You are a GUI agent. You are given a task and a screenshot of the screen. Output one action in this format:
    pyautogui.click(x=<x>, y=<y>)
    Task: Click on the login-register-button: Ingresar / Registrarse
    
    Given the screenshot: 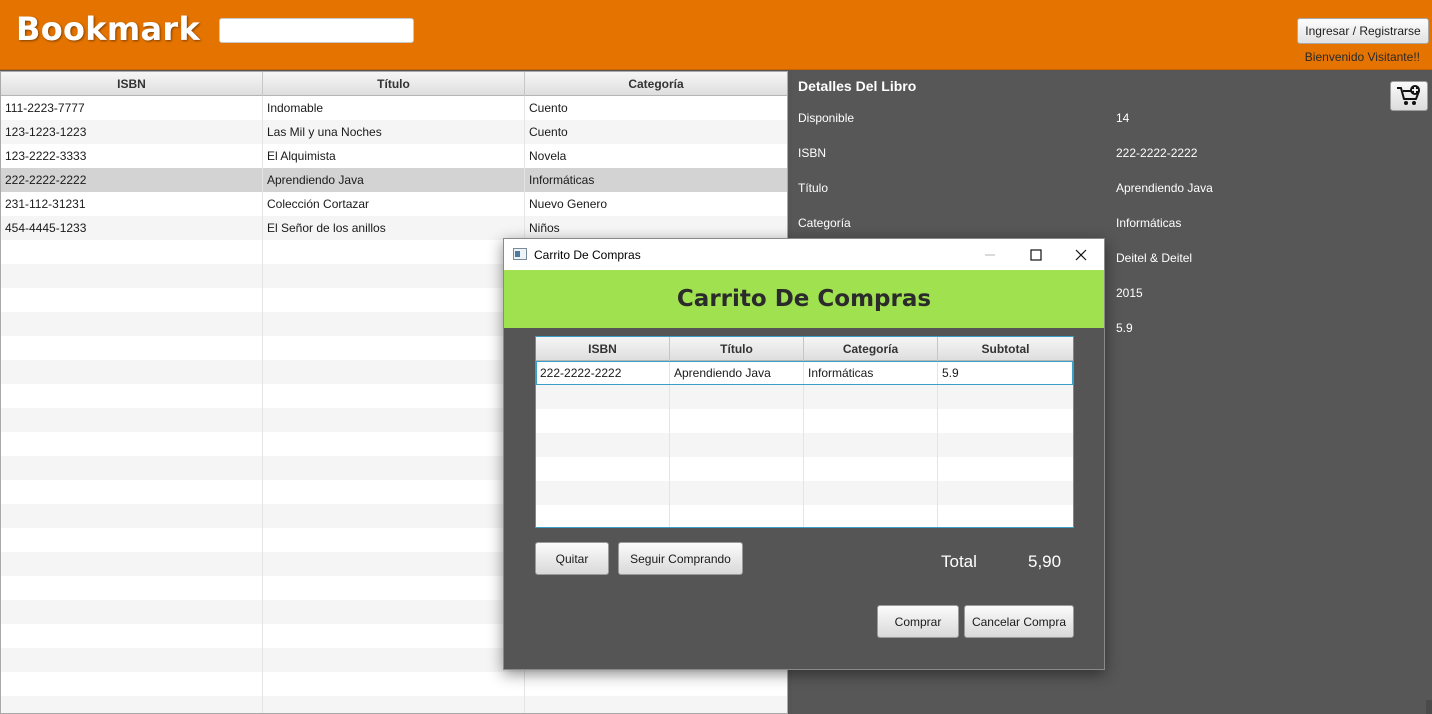 What is the action you would take?
    pyautogui.click(x=1363, y=31)
    